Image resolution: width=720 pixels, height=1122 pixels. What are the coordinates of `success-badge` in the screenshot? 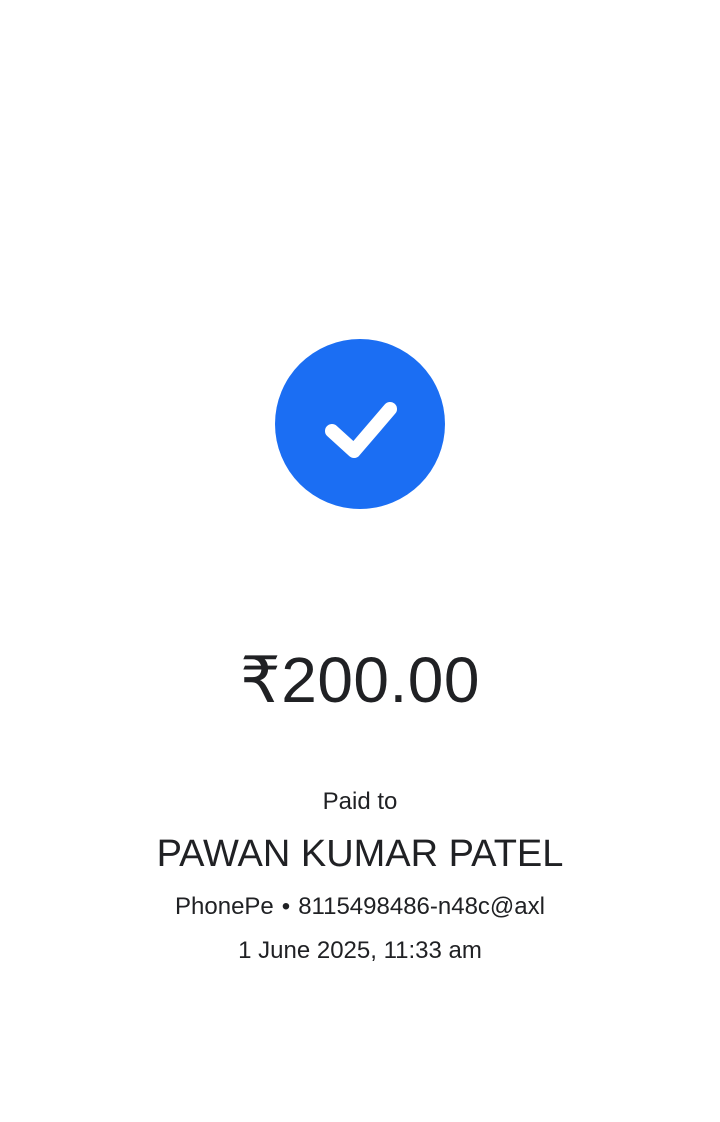 It's located at (360, 424).